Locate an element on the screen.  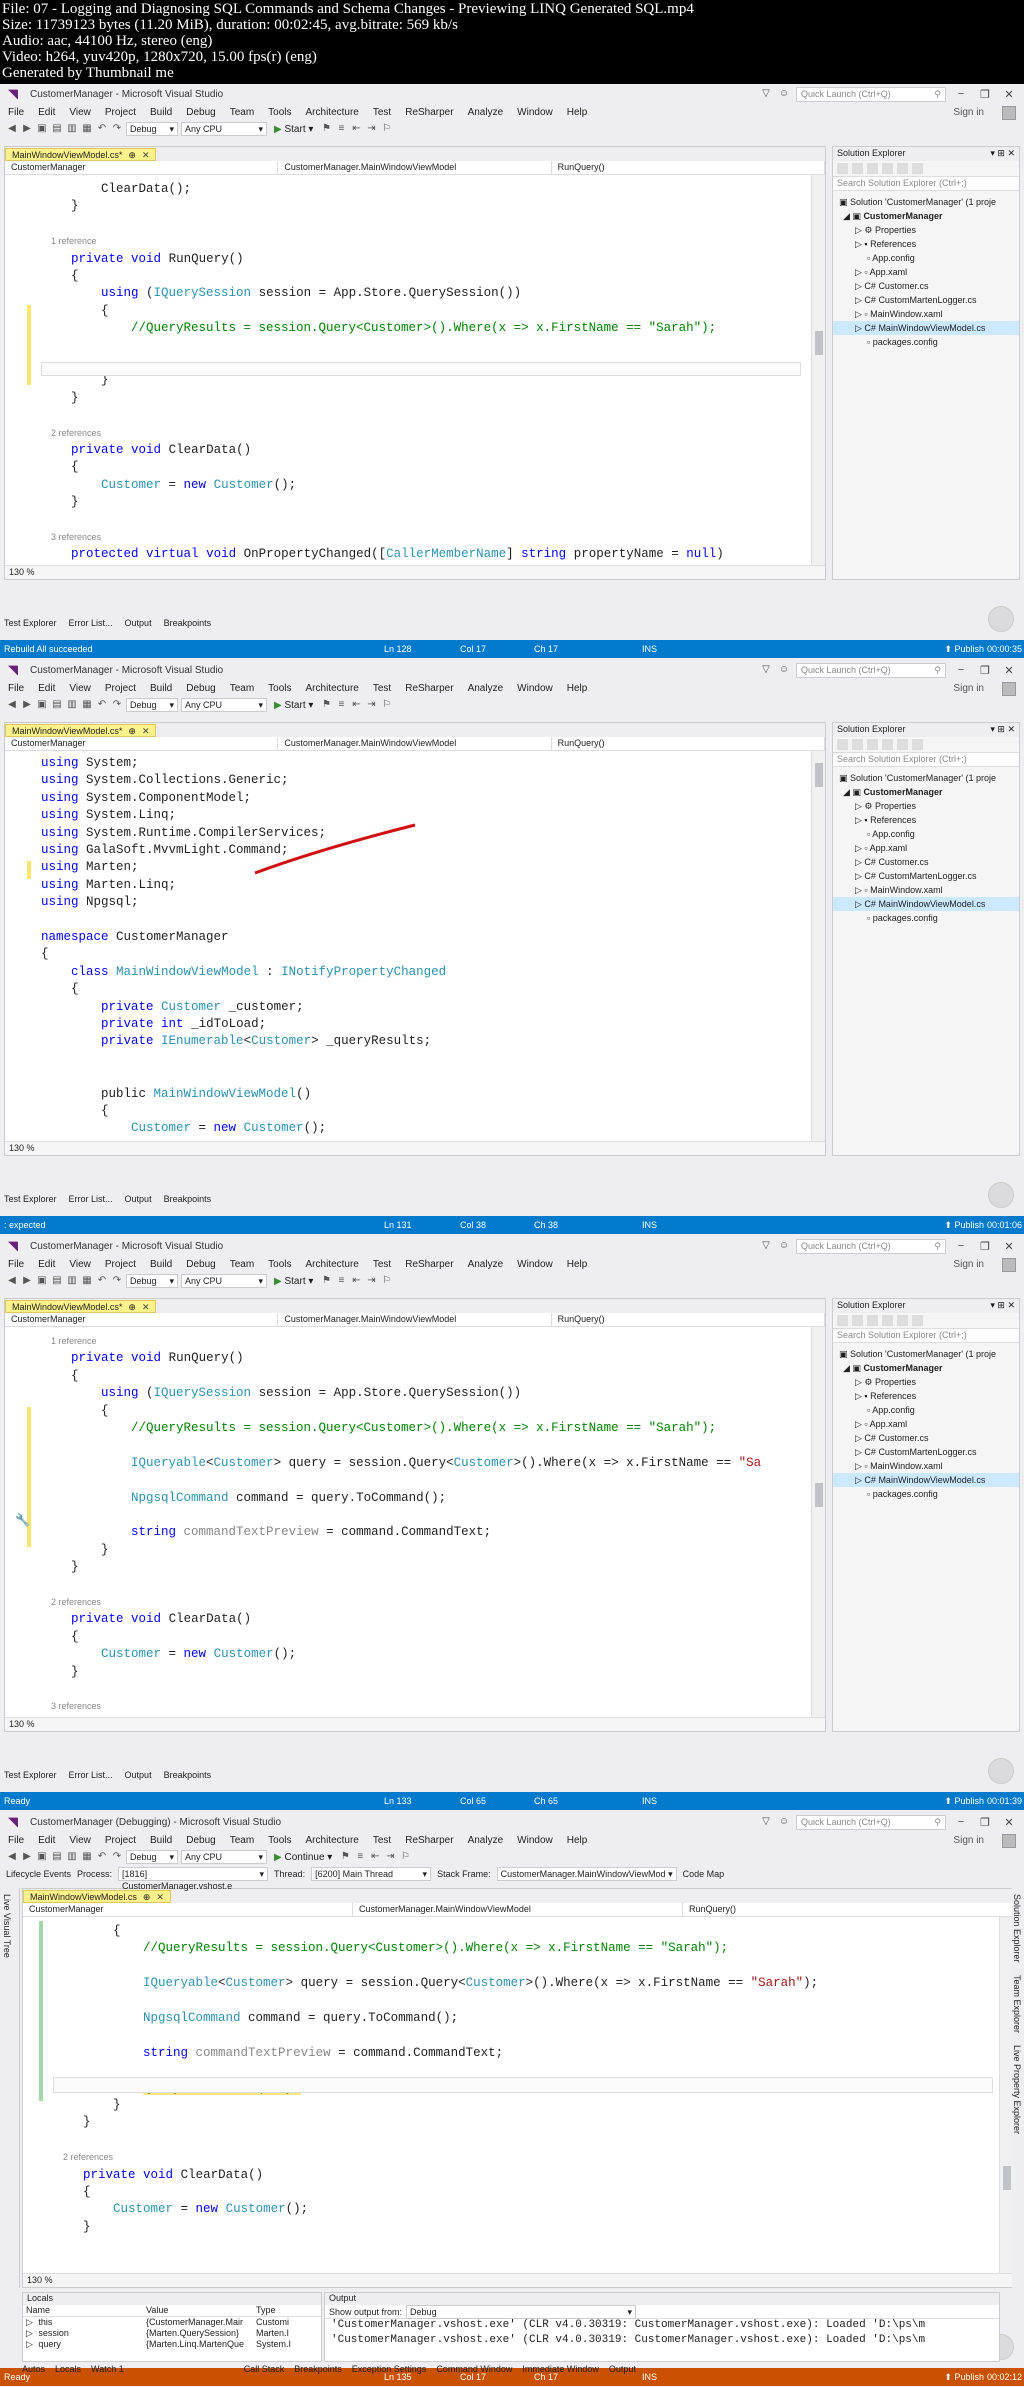
tab-live-visual-tree: Live Visual Tree is located at coordinates (7, 1926).